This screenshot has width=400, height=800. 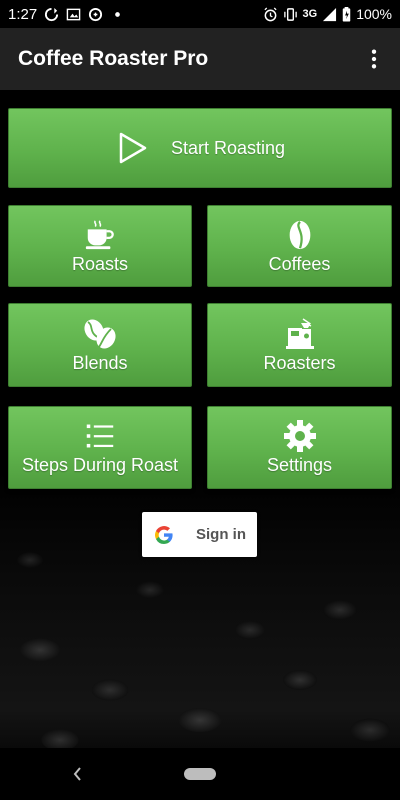 I want to click on coffee-beans-icon, so click(x=100, y=334).